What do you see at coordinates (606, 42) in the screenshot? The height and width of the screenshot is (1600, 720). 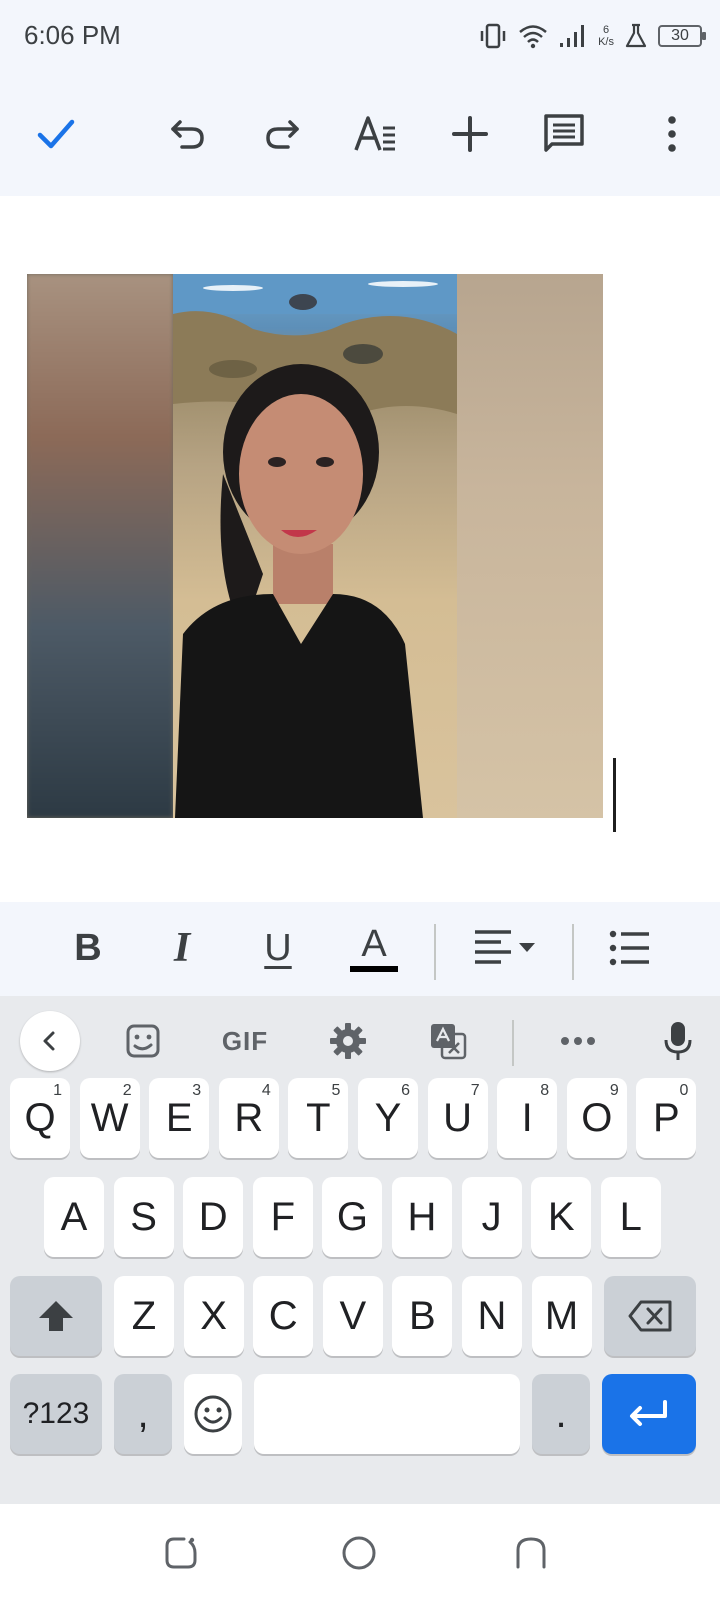 I see `net-speed-unit: K/s` at bounding box center [606, 42].